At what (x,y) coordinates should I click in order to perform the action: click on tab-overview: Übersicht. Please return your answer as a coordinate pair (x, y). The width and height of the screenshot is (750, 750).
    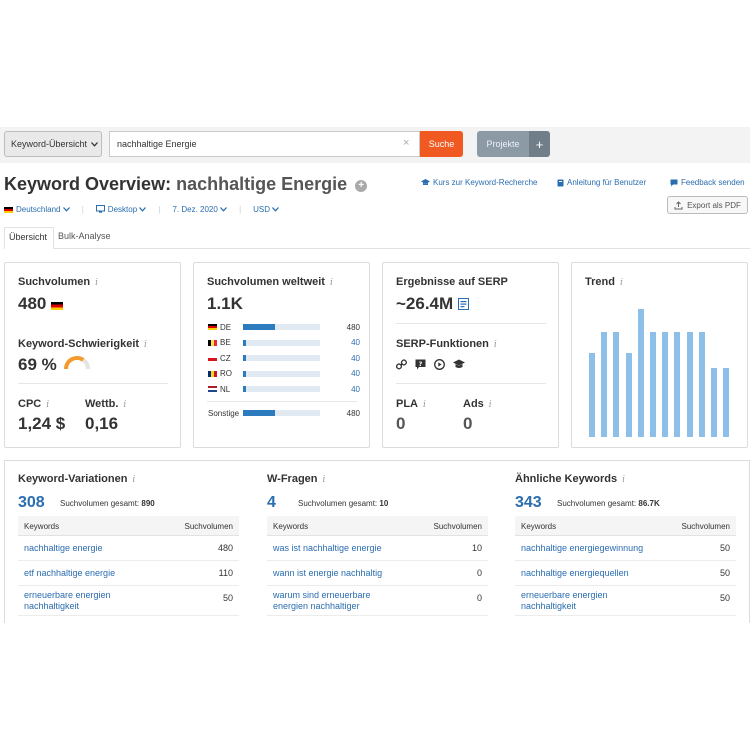
    Looking at the image, I should click on (29, 238).